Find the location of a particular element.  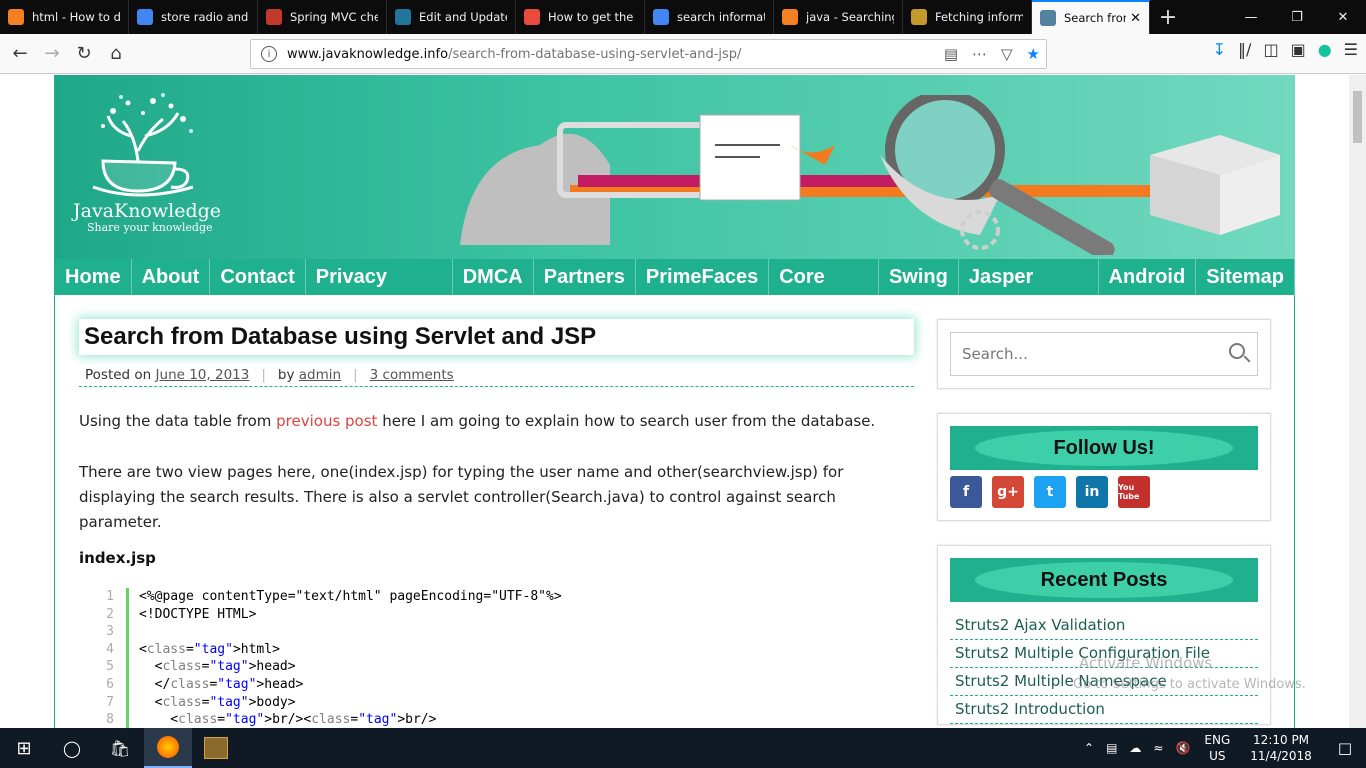

wifi-icon: ≈ is located at coordinates (1158, 748).